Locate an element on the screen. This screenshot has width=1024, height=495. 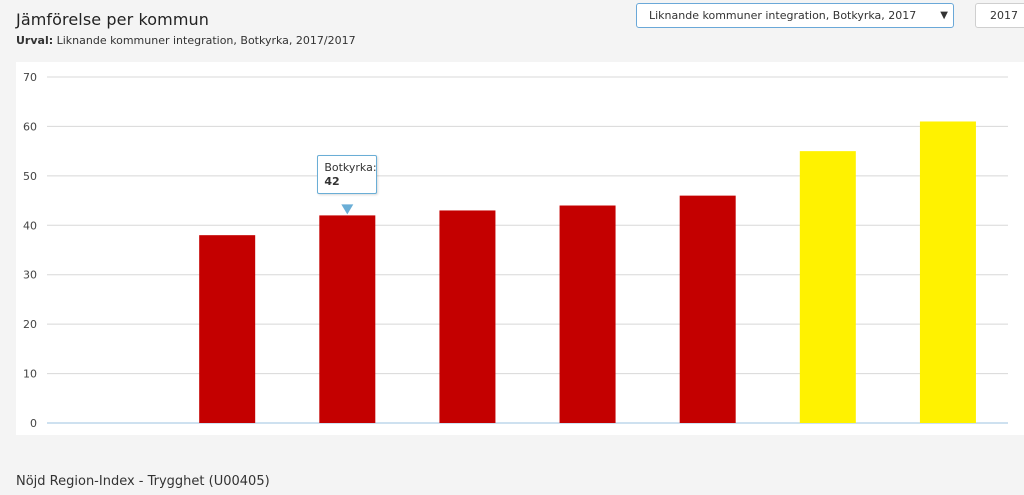
chart-title: Jämförelse per kommun is located at coordinates (113, 19).